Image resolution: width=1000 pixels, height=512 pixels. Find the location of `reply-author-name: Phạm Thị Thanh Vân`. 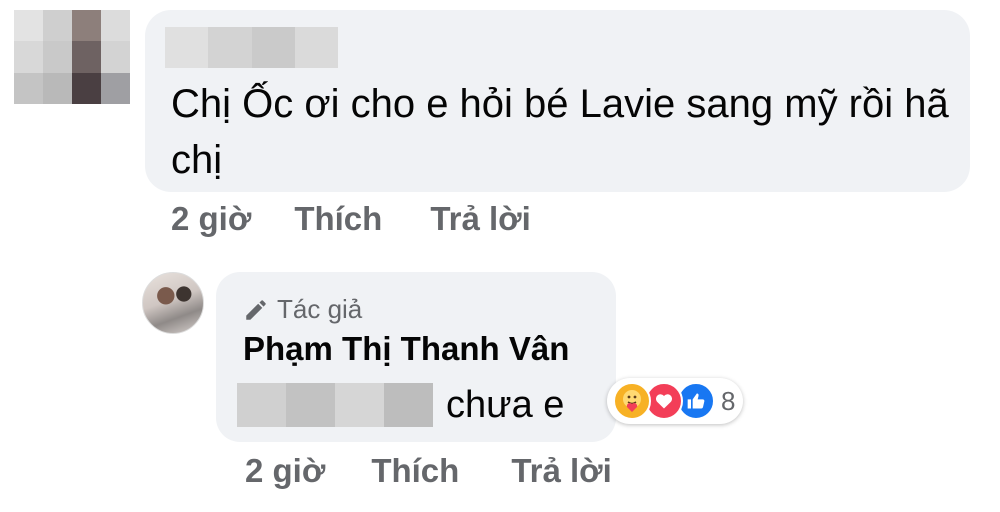

reply-author-name: Phạm Thị Thanh Vân is located at coordinates (406, 349).